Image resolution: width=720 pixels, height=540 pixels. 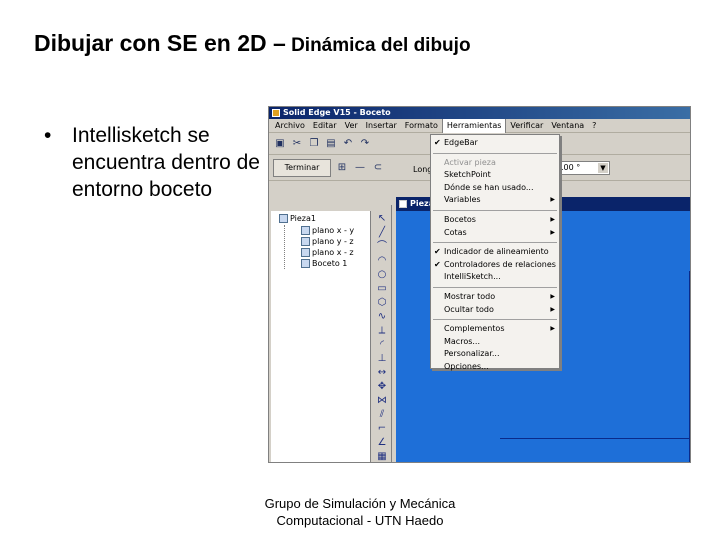 I want to click on tree-item-label: Boceto 1, so click(x=330, y=263).